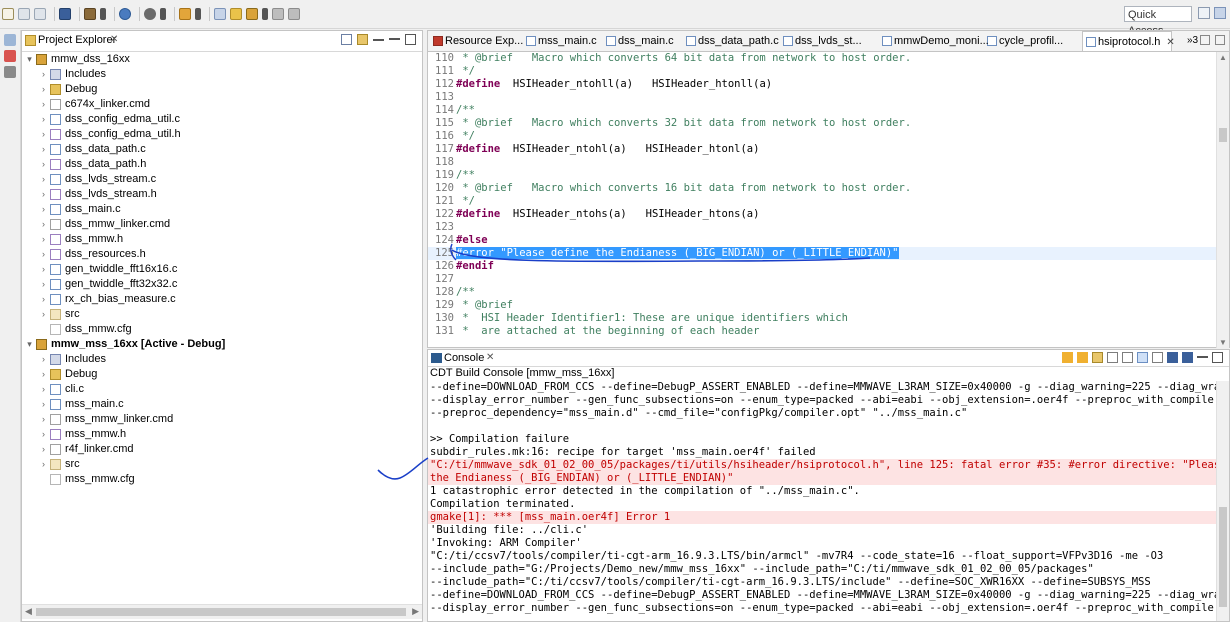 This screenshot has height=622, width=1230. I want to click on editor-tab: dss_main.c, so click(642, 41).